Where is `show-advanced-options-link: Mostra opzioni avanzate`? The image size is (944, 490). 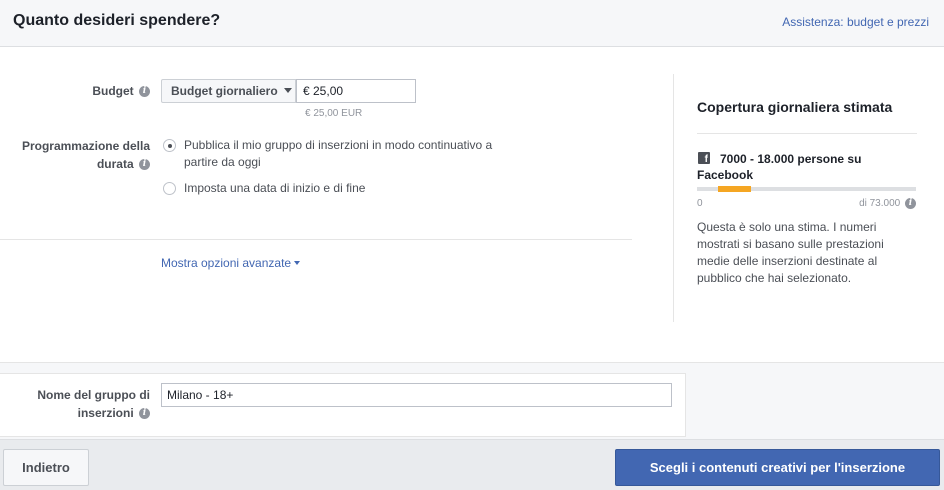
show-advanced-options-link: Mostra opzioni avanzate is located at coordinates (231, 263).